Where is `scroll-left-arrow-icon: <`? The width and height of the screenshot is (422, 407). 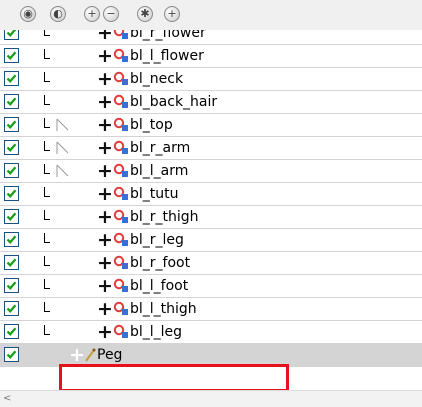
scroll-left-arrow-icon: < is located at coordinates (7, 398).